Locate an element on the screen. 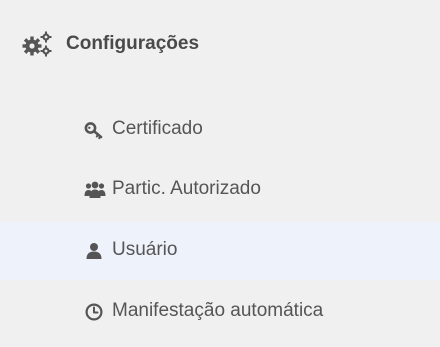 This screenshot has width=440, height=347. user-icon is located at coordinates (94, 251).